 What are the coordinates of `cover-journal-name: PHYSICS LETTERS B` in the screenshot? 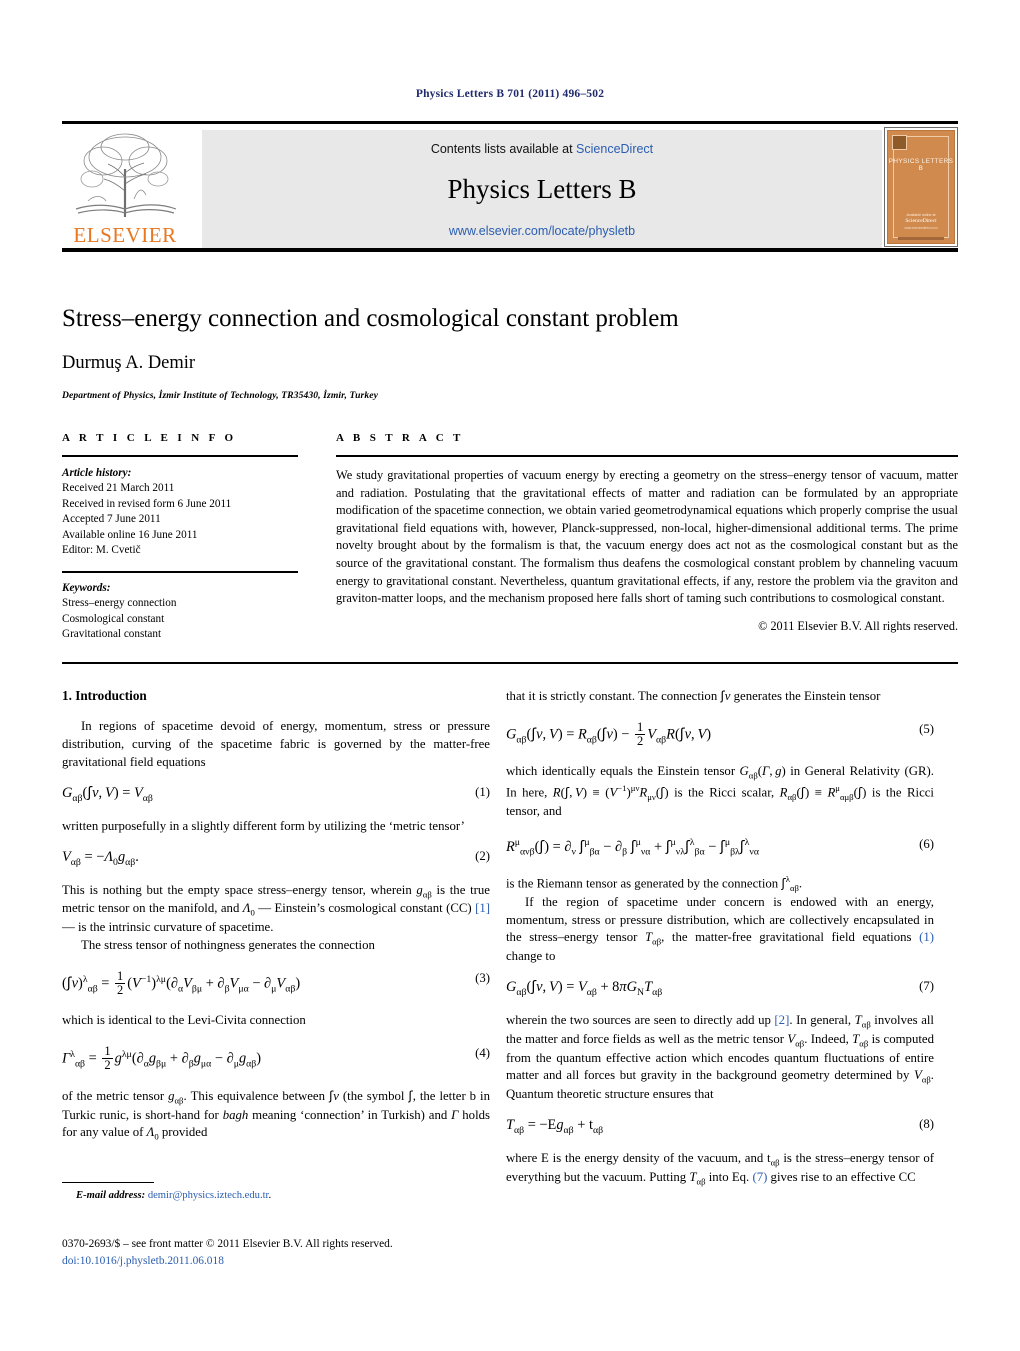 It's located at (921, 165).